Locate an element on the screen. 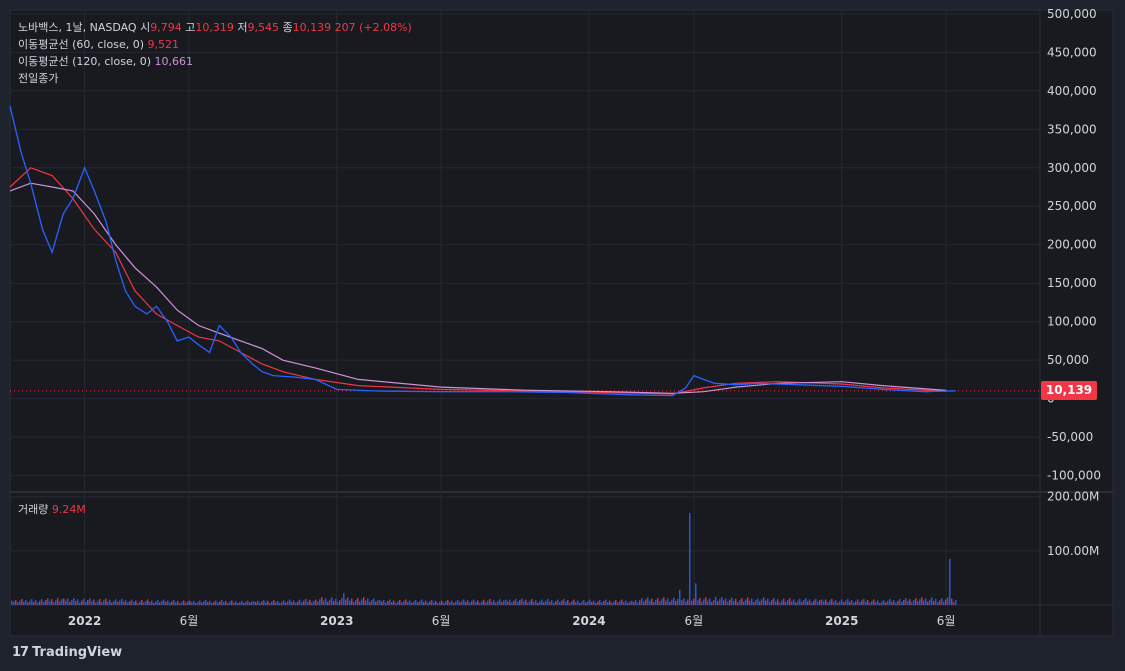 This screenshot has width=1125, height=671. open-label: 시 is located at coordinates (145, 27).